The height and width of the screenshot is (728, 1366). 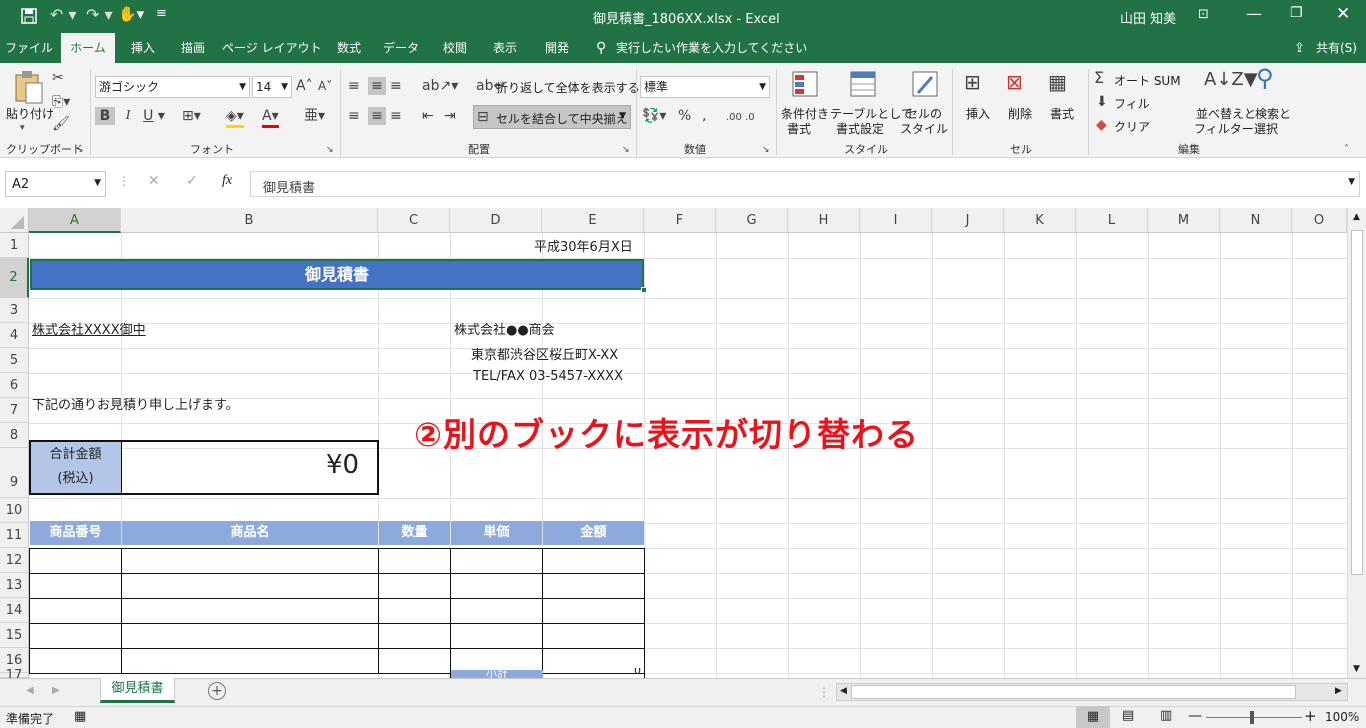 What do you see at coordinates (30, 113) in the screenshot?
I see `paste-button: 貼り付け` at bounding box center [30, 113].